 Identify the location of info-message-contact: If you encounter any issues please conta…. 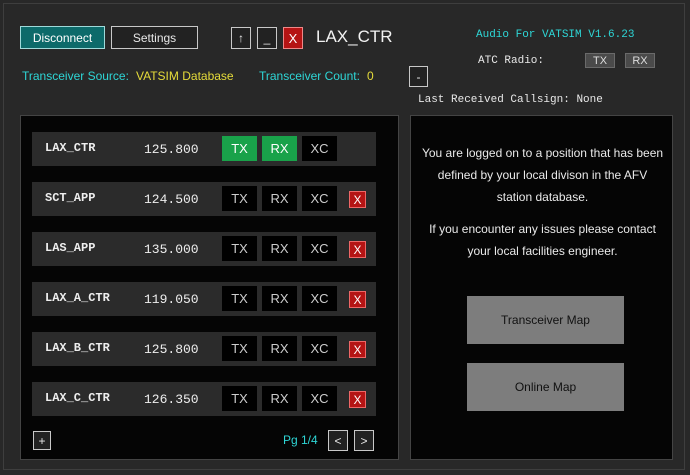
(542, 240).